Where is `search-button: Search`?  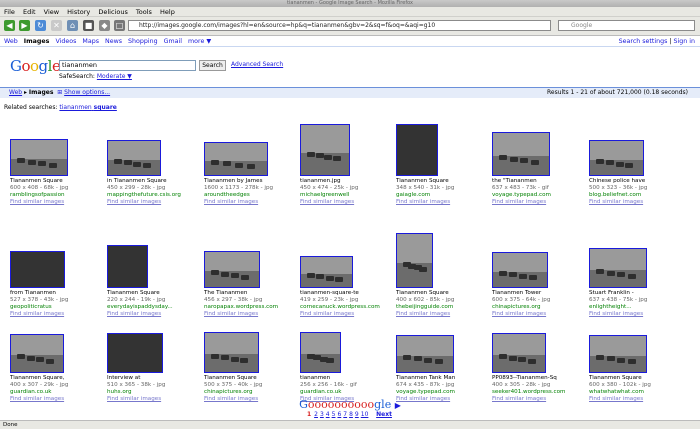 search-button: Search is located at coordinates (212, 65).